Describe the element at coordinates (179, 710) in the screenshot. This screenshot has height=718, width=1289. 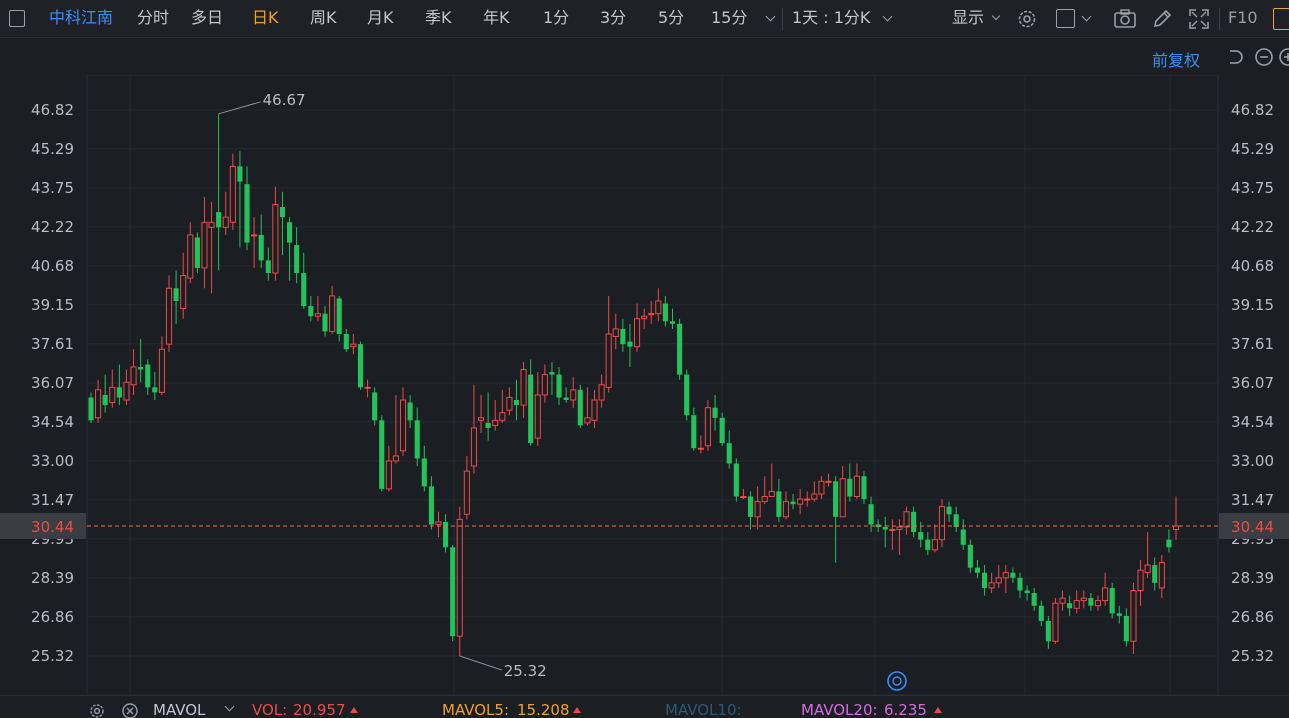
I see `indicator-name: MAVOL` at that location.